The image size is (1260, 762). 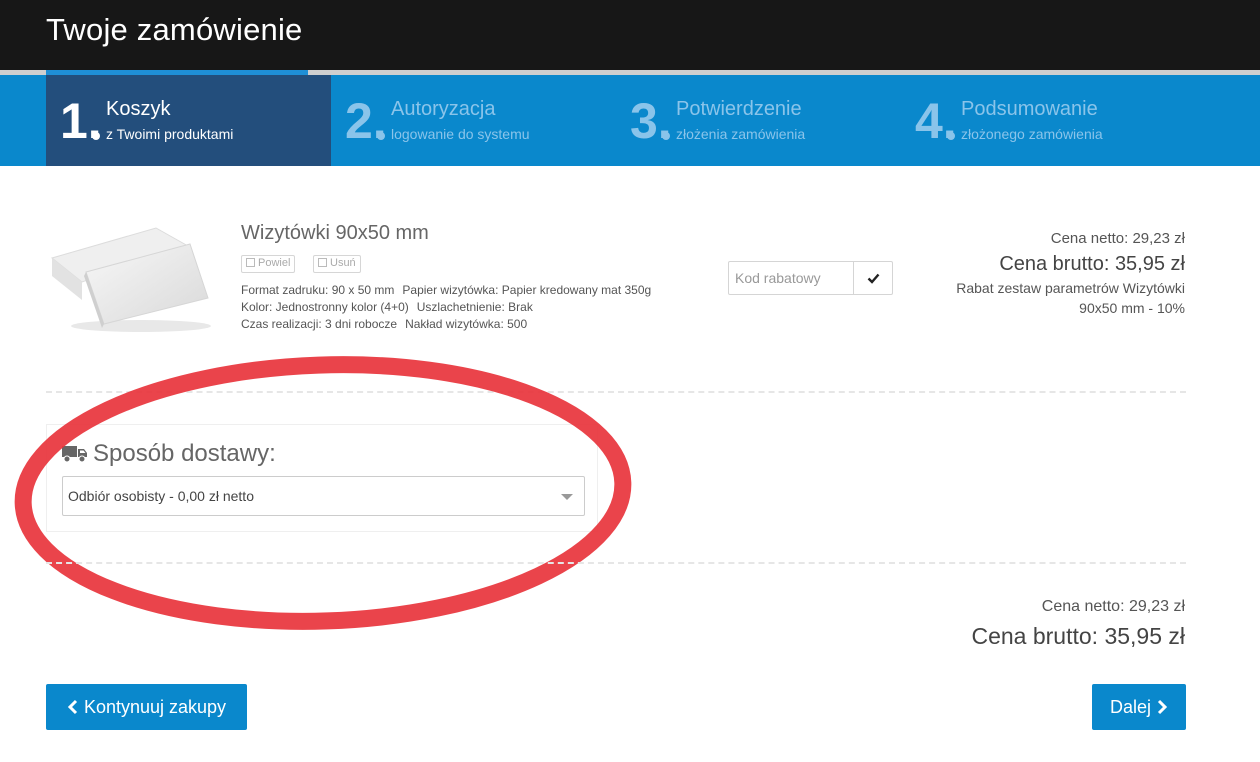 What do you see at coordinates (1162, 707) in the screenshot?
I see `chevron-right-icon` at bounding box center [1162, 707].